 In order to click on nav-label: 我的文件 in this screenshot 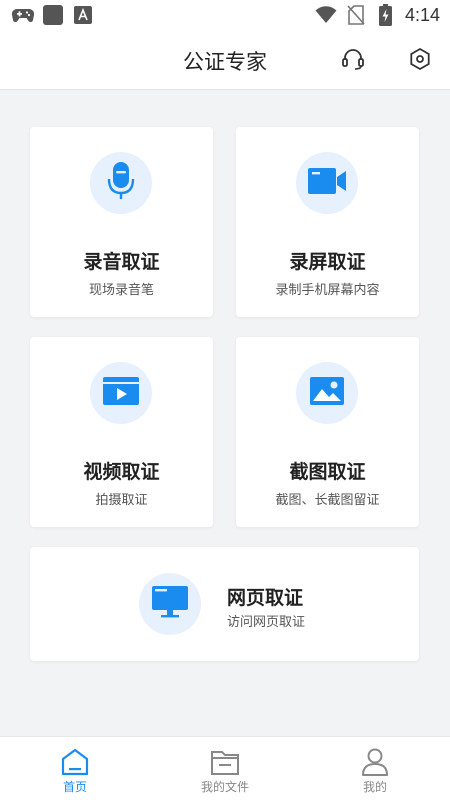, I will do `click(224, 787)`.